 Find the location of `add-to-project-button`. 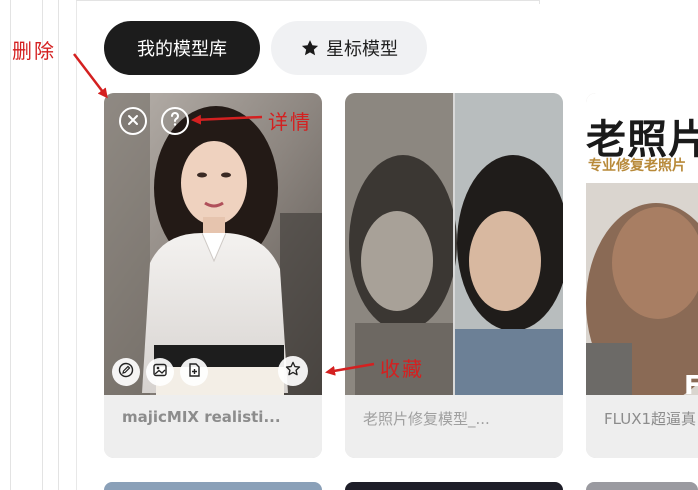

add-to-project-button is located at coordinates (194, 372).